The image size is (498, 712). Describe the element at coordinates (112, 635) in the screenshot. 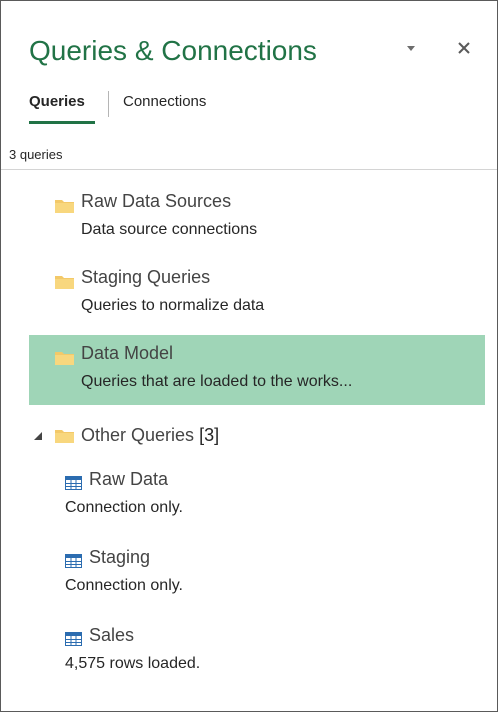

I see `query-name: Sales` at that location.